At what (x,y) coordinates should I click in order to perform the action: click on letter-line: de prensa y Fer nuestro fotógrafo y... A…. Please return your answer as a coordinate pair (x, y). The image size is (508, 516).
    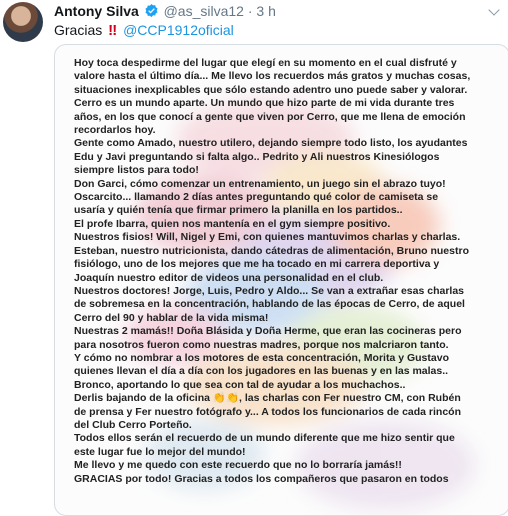
    Looking at the image, I should click on (268, 411).